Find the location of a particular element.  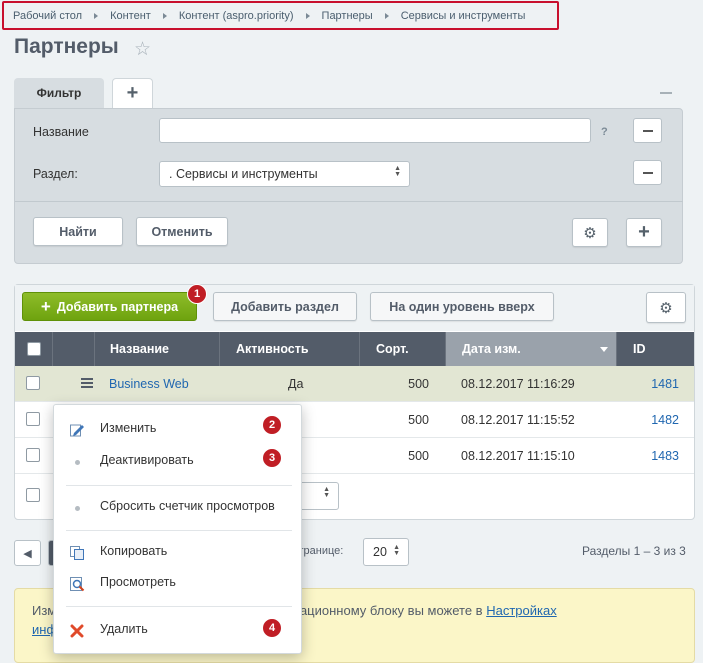

sort-desc-icon is located at coordinates (604, 349).